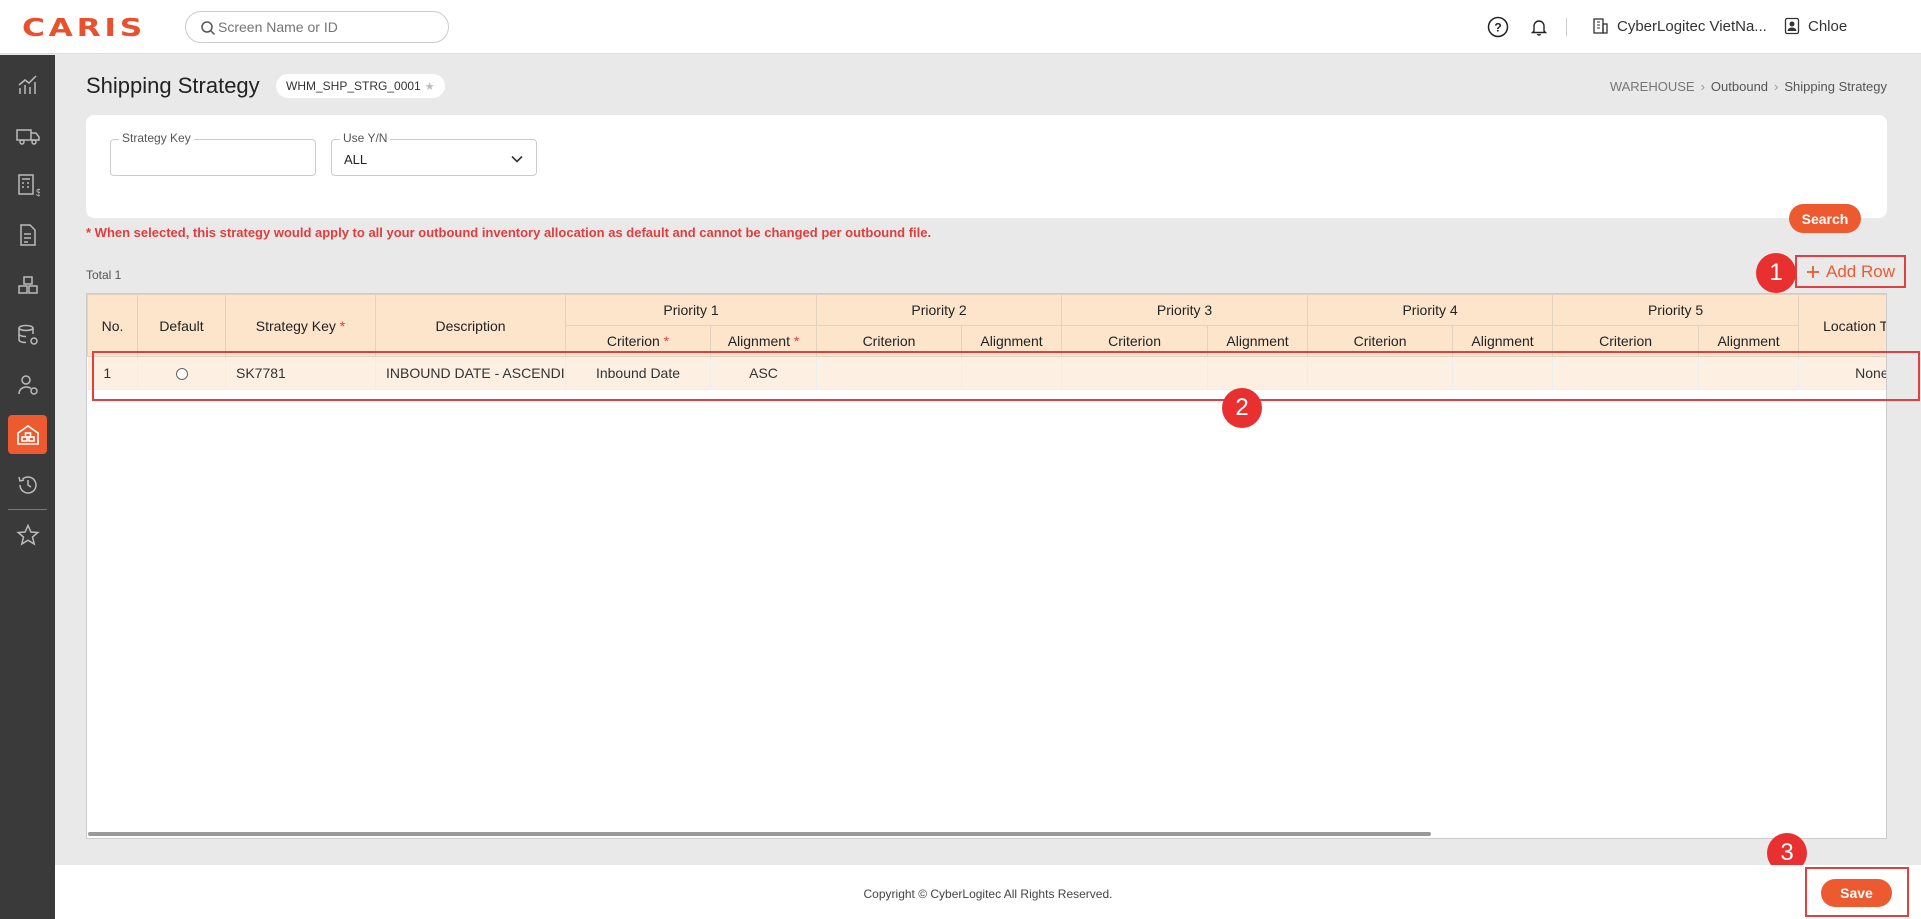  What do you see at coordinates (1185, 310) in the screenshot?
I see `col-group-priority-3: Priority 3` at bounding box center [1185, 310].